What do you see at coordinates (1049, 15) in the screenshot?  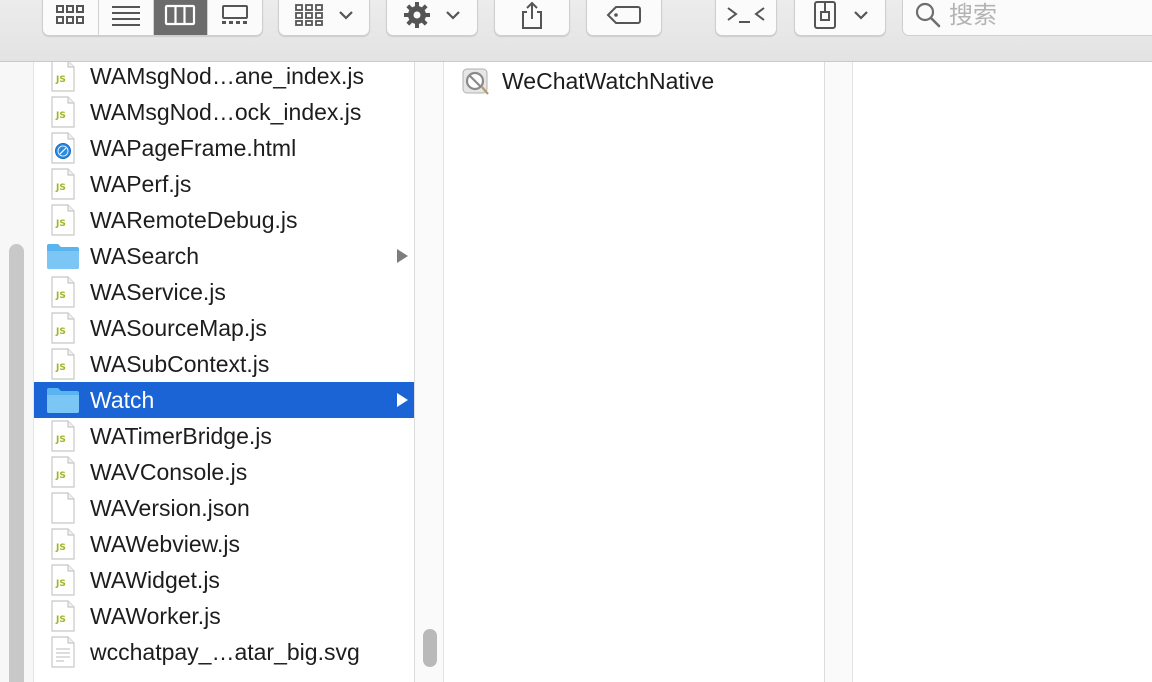 I see `search-input` at bounding box center [1049, 15].